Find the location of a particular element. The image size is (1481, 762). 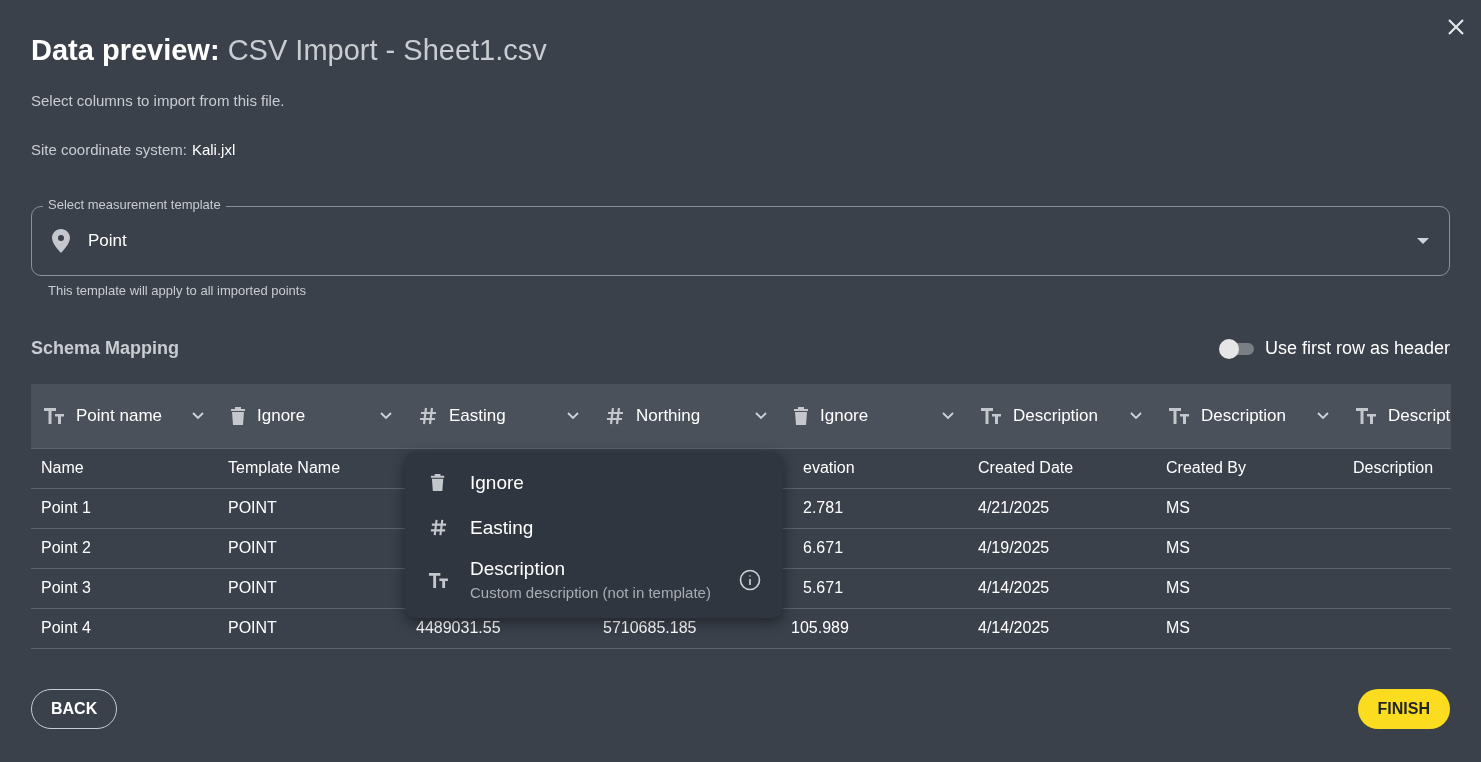

menu-item-label: Description is located at coordinates (518, 569).